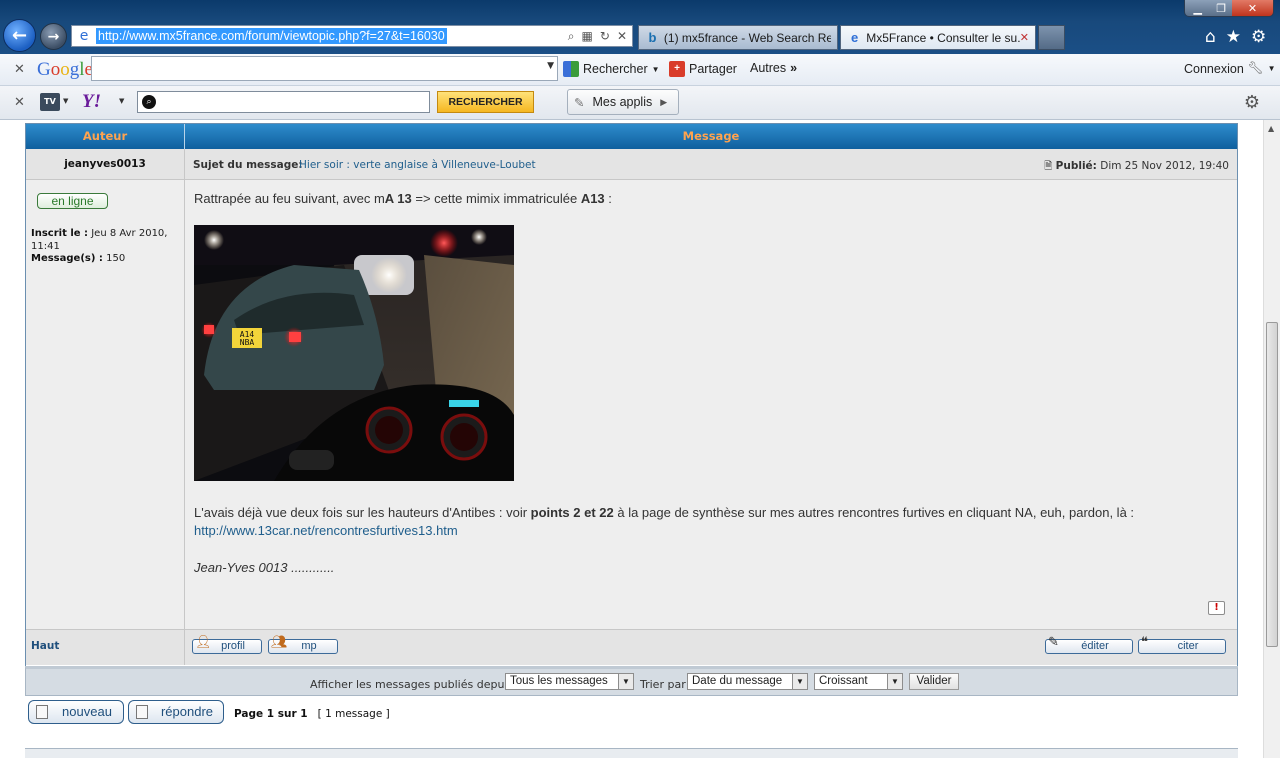 The width and height of the screenshot is (1280, 758). I want to click on post-icon: 🗎︎, so click(1048, 166).